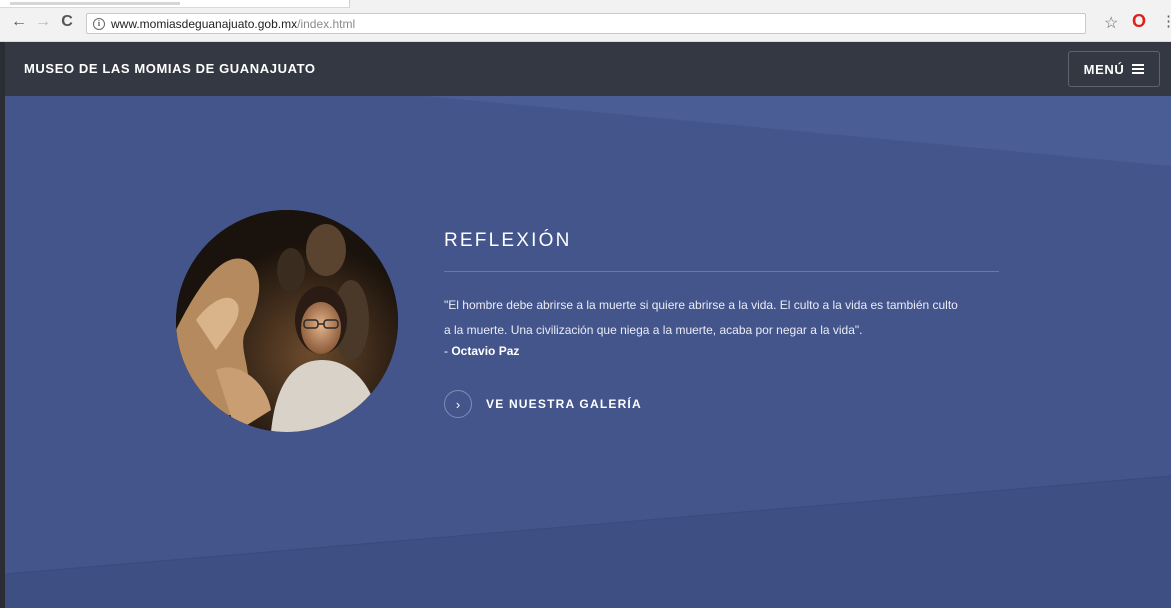 The width and height of the screenshot is (1171, 608). I want to click on hamburger-icon, so click(1138, 69).